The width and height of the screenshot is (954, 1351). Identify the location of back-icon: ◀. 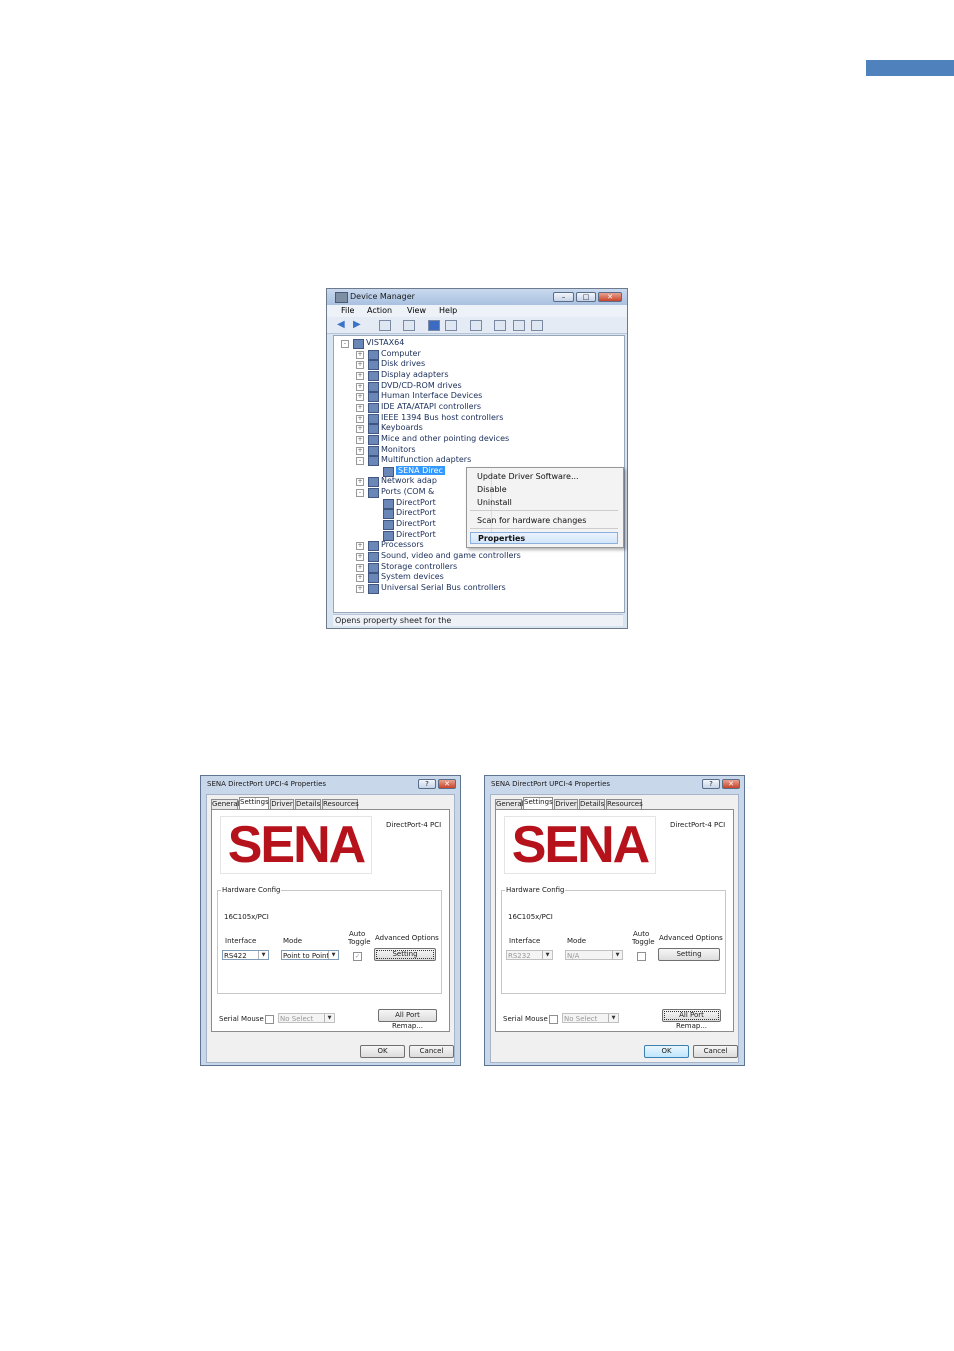
(342, 325).